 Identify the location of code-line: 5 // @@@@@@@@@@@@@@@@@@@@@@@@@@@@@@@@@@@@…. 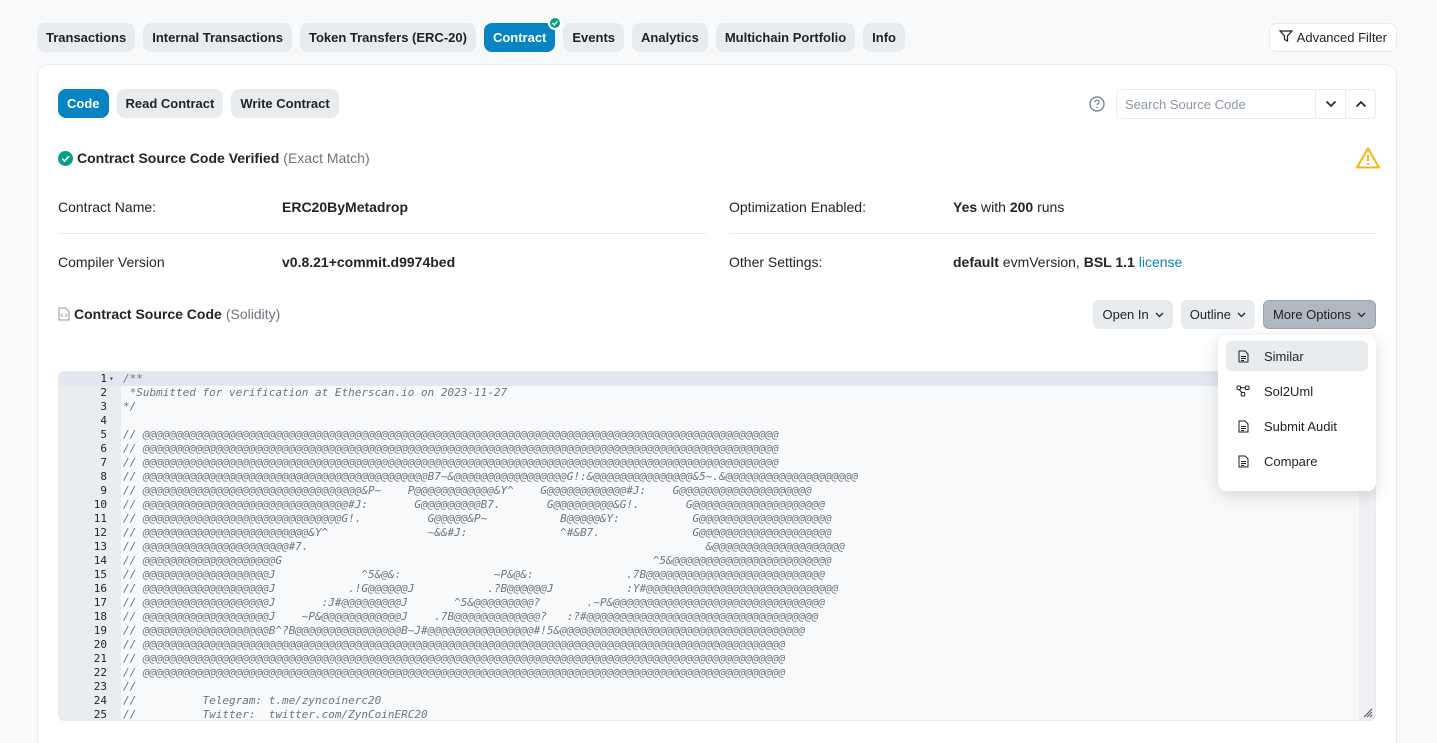
(717, 435).